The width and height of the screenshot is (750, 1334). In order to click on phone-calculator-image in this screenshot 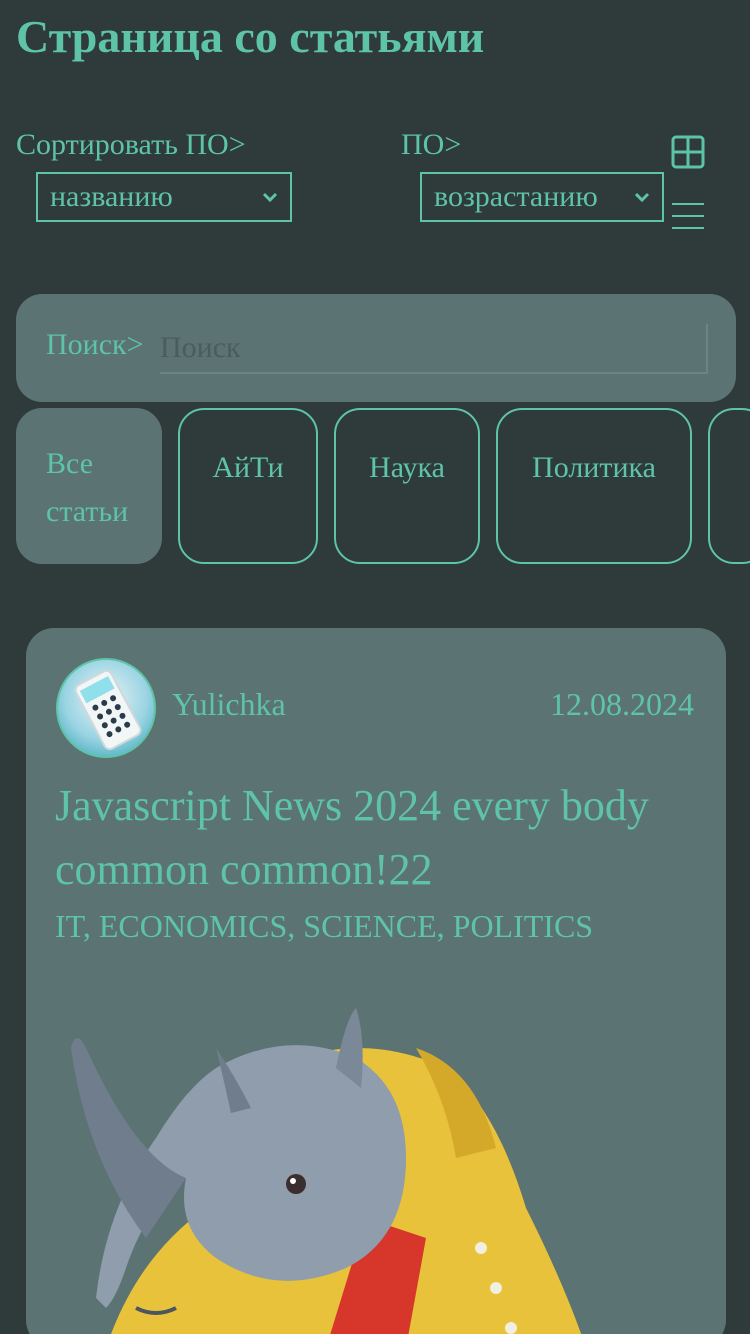, I will do `click(108, 710)`.